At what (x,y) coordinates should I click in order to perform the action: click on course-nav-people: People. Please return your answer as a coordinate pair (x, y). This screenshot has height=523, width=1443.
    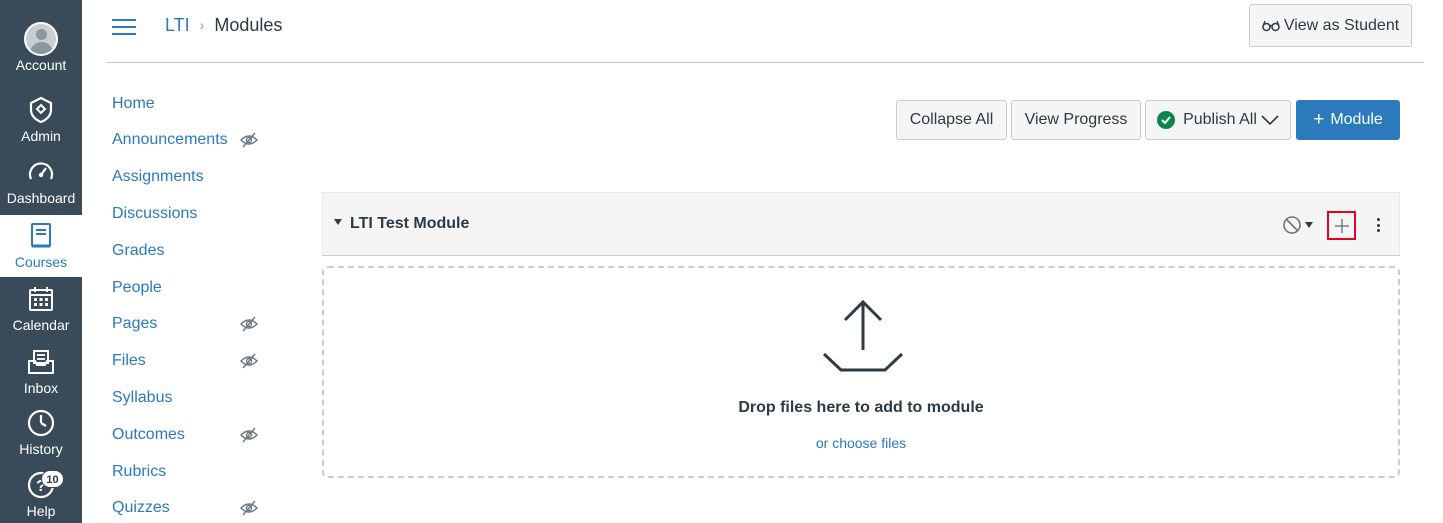
    Looking at the image, I should click on (187, 288).